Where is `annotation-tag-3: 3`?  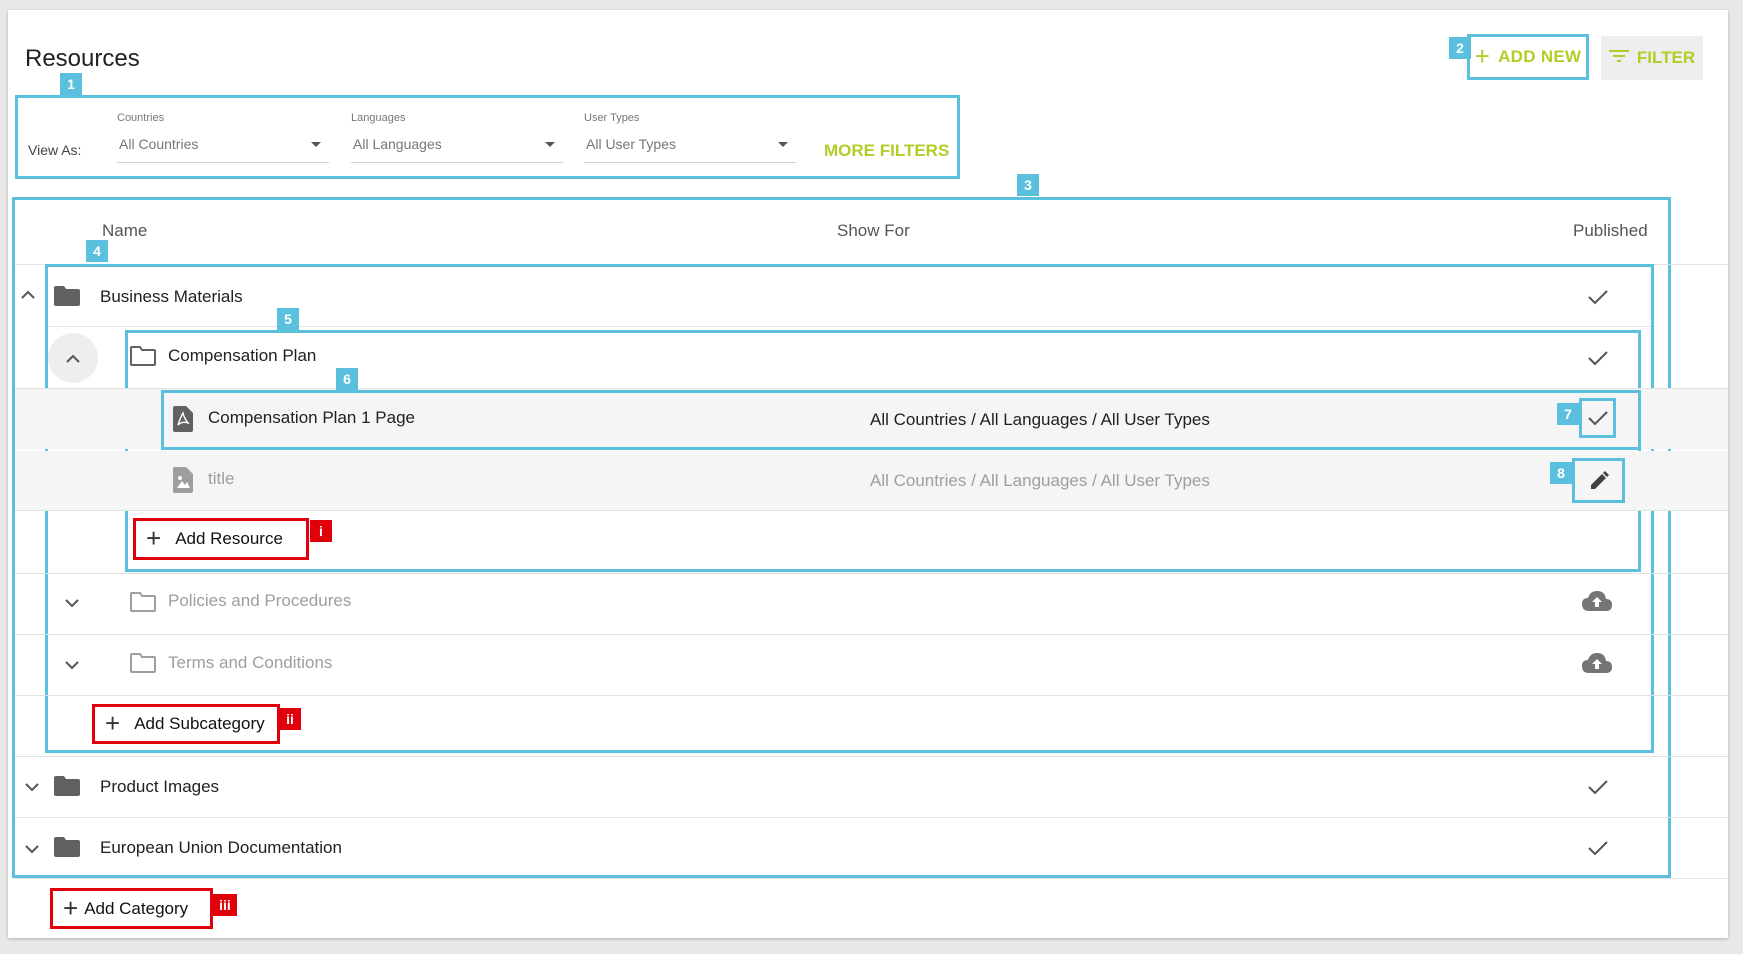
annotation-tag-3: 3 is located at coordinates (1028, 185).